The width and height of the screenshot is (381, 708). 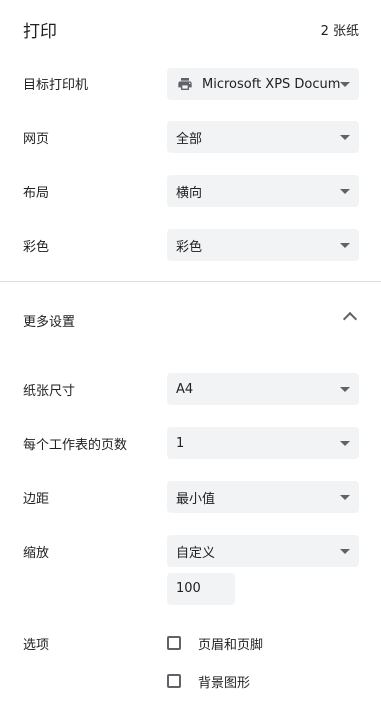 What do you see at coordinates (36, 139) in the screenshot?
I see `pages-label: 网页` at bounding box center [36, 139].